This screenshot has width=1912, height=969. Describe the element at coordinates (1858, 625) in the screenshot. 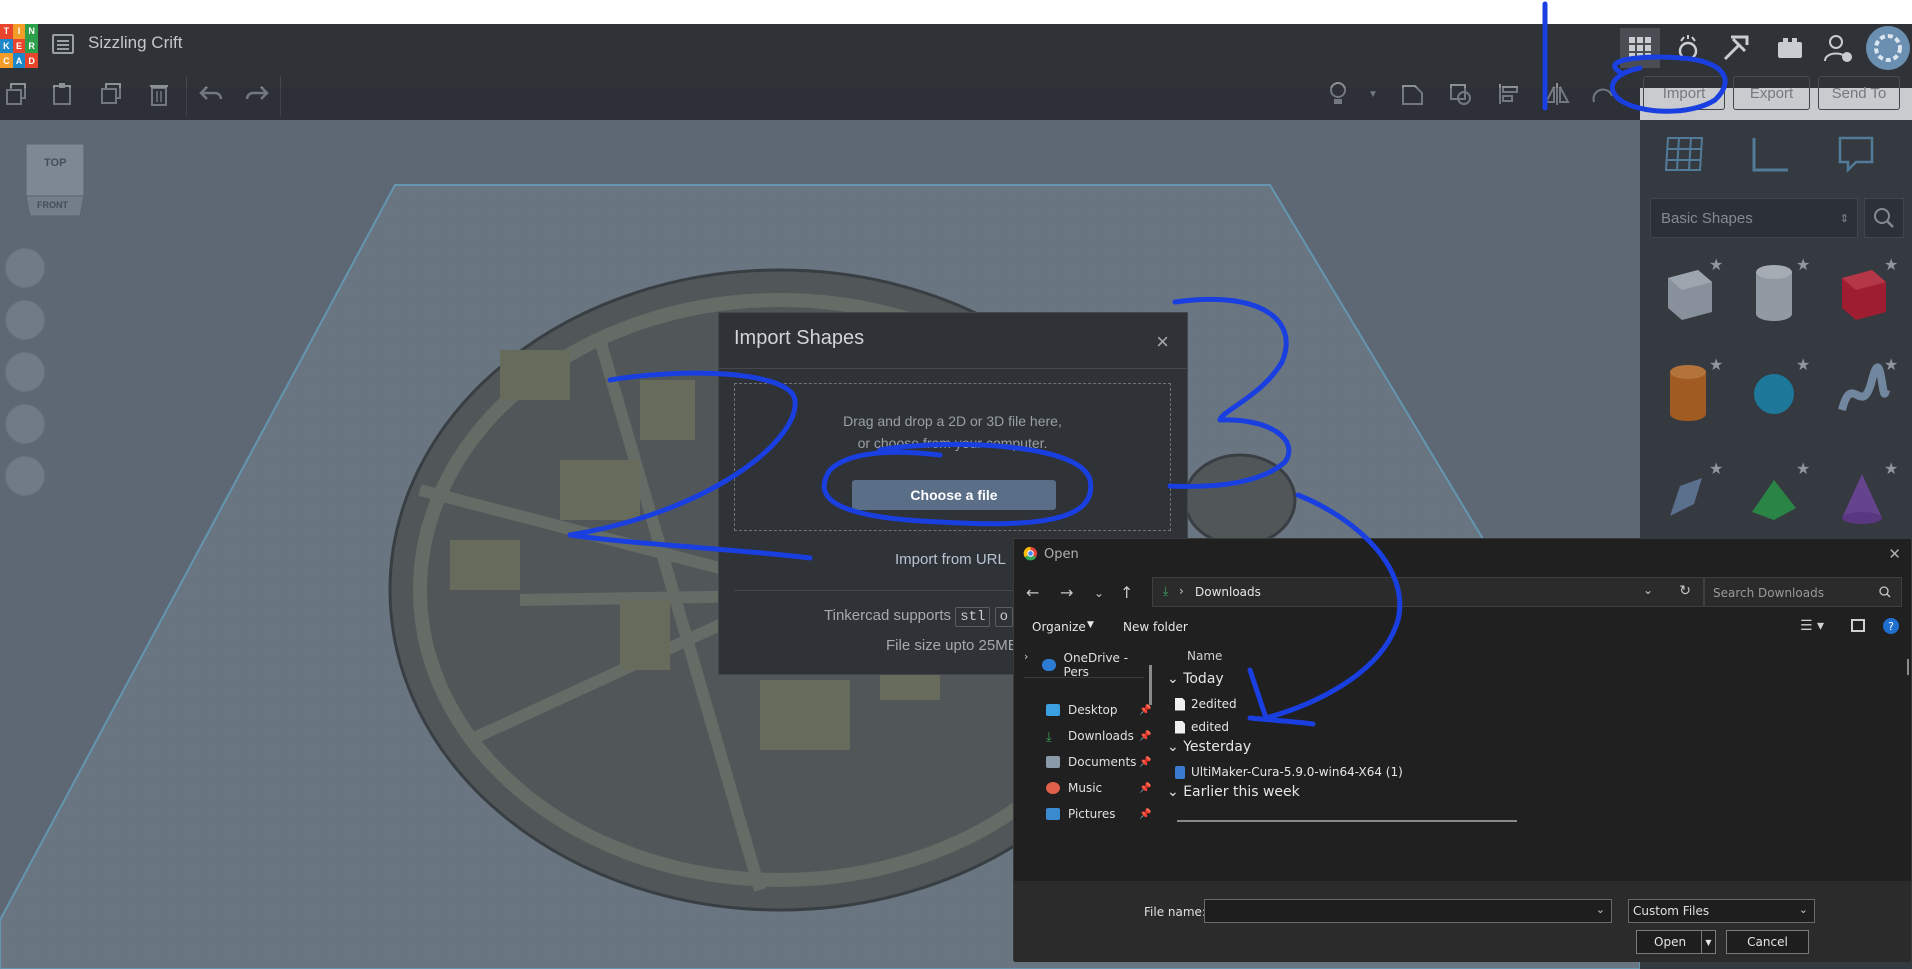

I see `preview-pane-icon` at that location.